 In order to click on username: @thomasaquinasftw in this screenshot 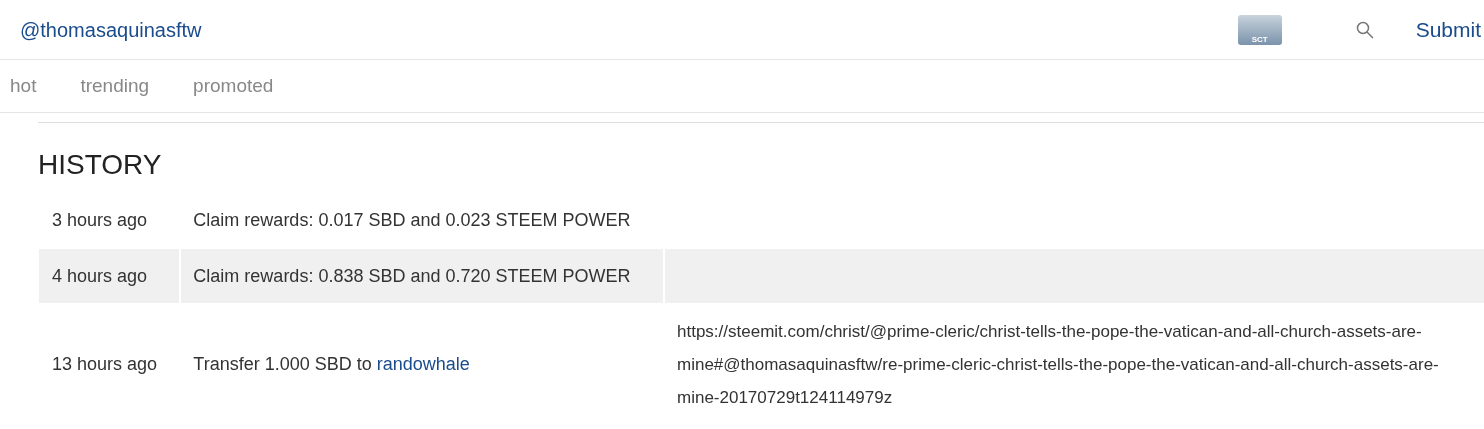, I will do `click(111, 29)`.